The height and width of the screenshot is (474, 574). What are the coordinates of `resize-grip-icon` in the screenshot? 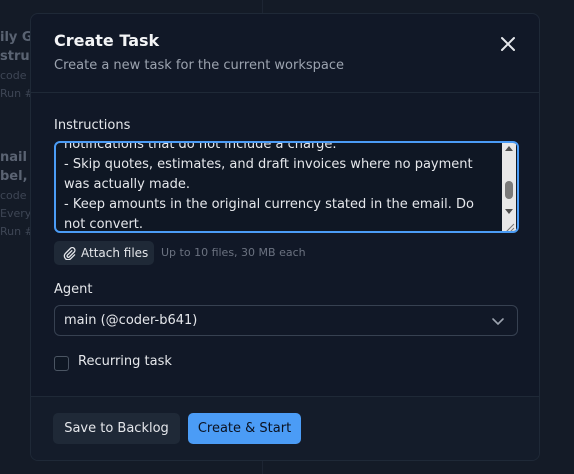 It's located at (510, 227).